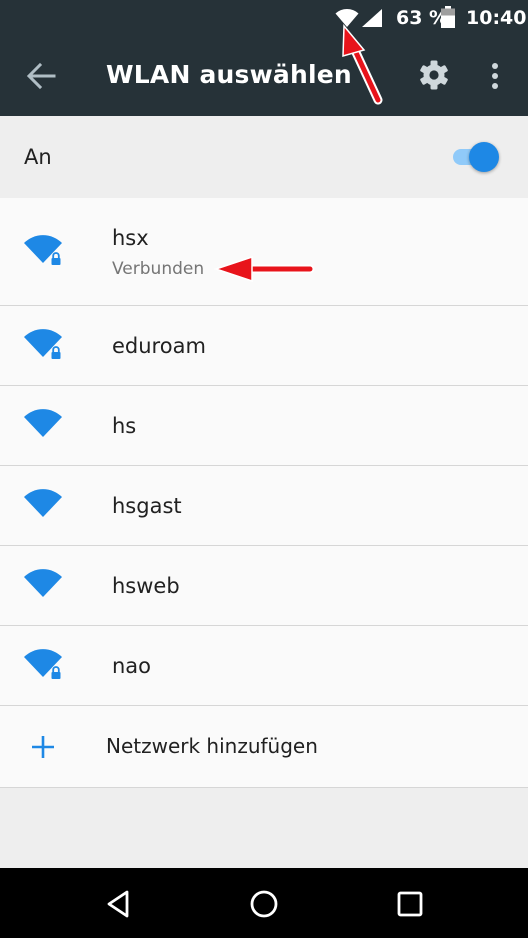  What do you see at coordinates (410, 904) in the screenshot?
I see `nav-recents-icon` at bounding box center [410, 904].